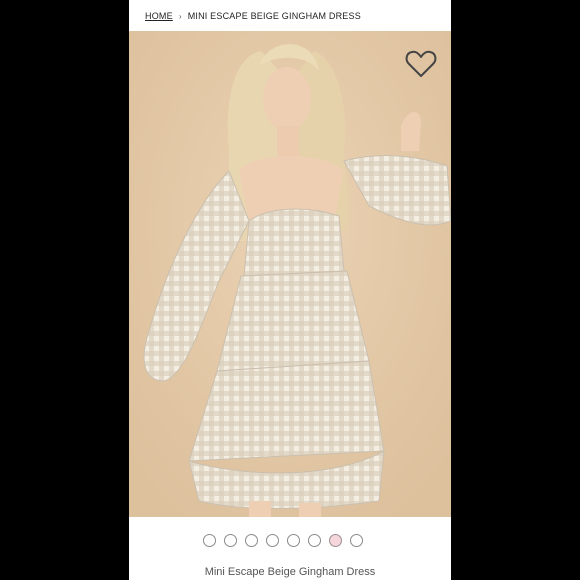 This screenshot has height=580, width=580. What do you see at coordinates (159, 16) in the screenshot?
I see `breadcrumb-home-link: HOME` at bounding box center [159, 16].